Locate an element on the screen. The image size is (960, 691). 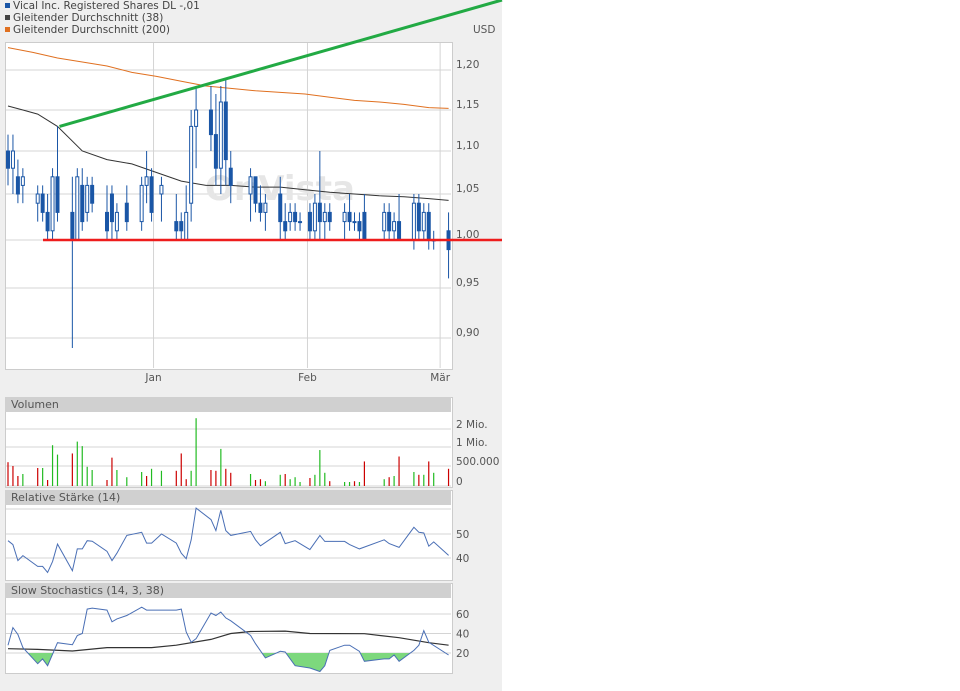
y-tick-label: 0,90 is located at coordinates (467, 333).